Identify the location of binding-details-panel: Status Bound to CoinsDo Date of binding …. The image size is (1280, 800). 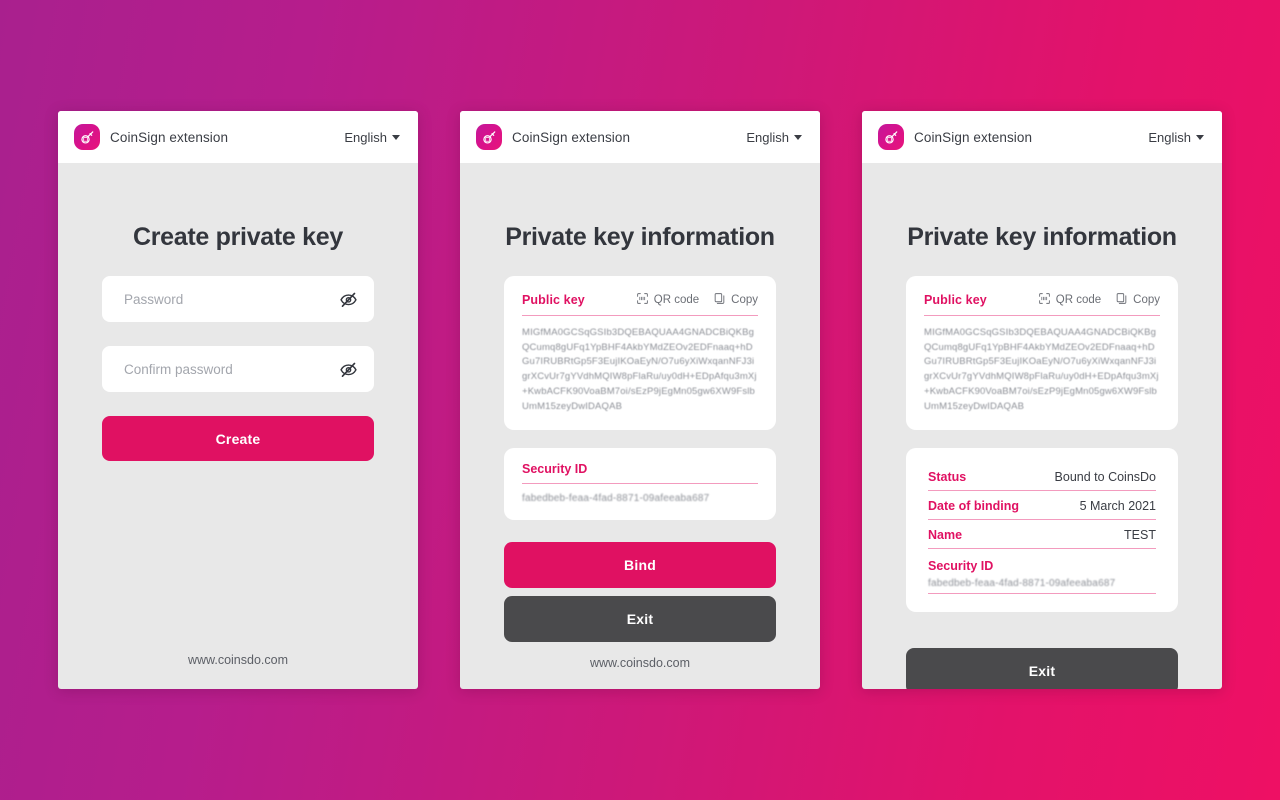
(1042, 530).